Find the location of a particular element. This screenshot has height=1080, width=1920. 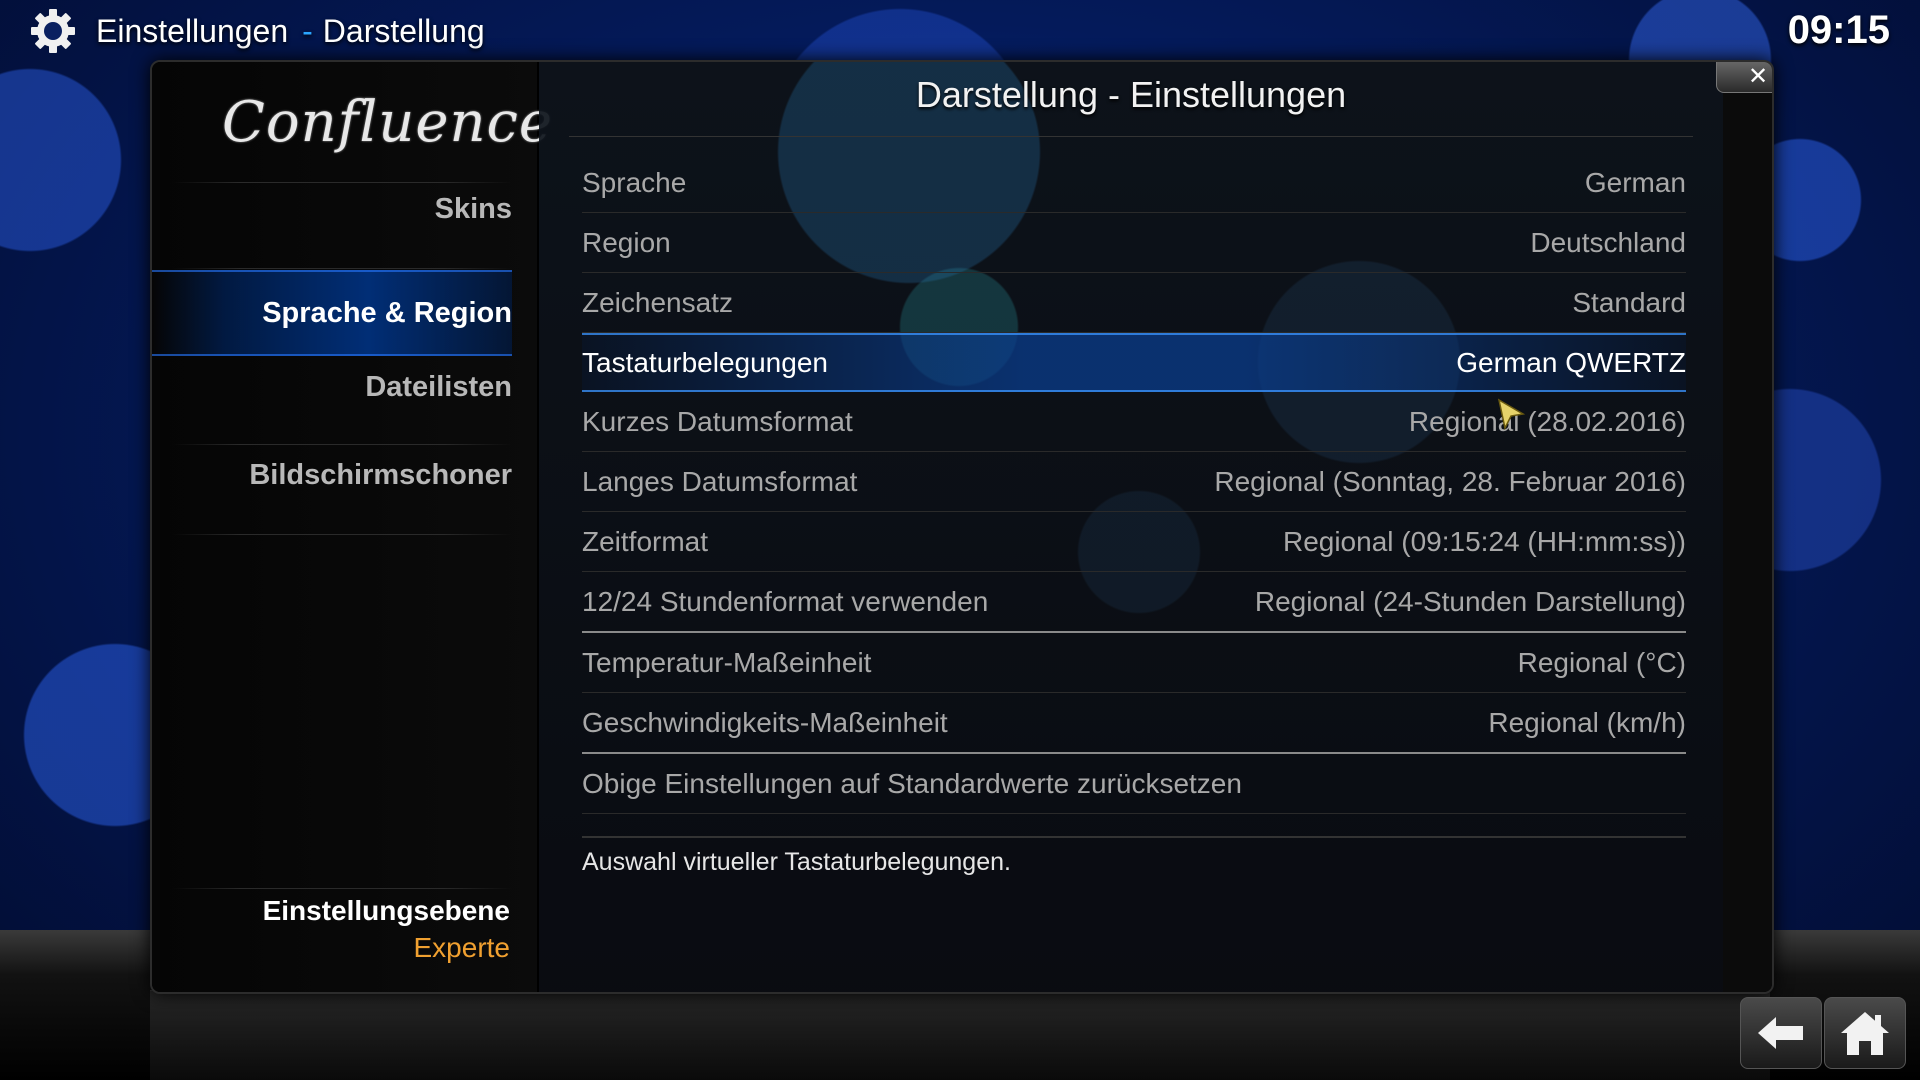

setting-description: Auswahl virtueller Tastaturbelegungen. is located at coordinates (796, 862).